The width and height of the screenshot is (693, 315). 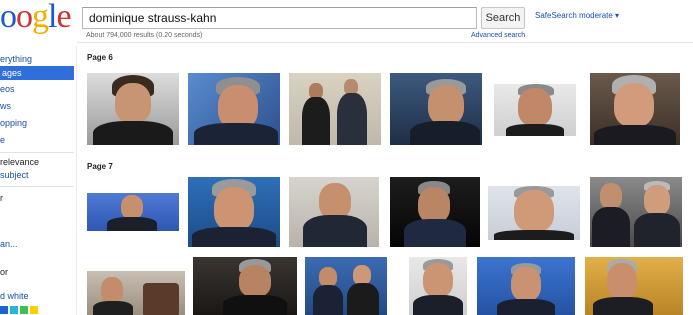 I want to click on sidebar-filter-color: or, so click(x=4, y=272).